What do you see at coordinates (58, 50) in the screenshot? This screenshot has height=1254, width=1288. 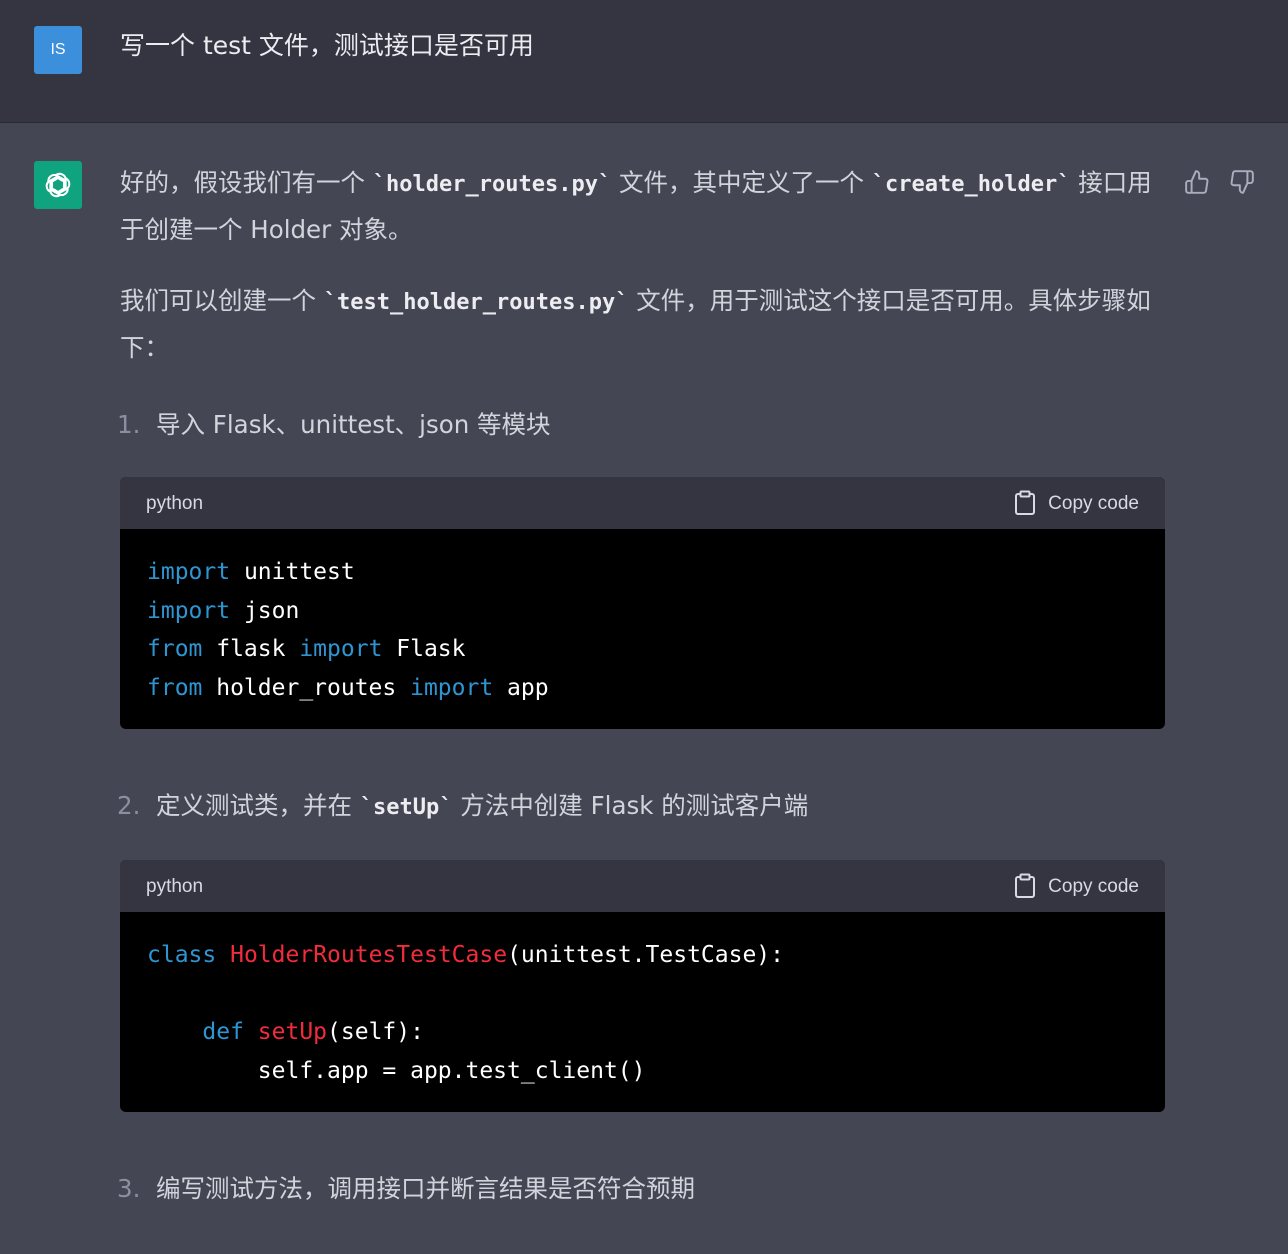 I see `user-avatar: IS` at bounding box center [58, 50].